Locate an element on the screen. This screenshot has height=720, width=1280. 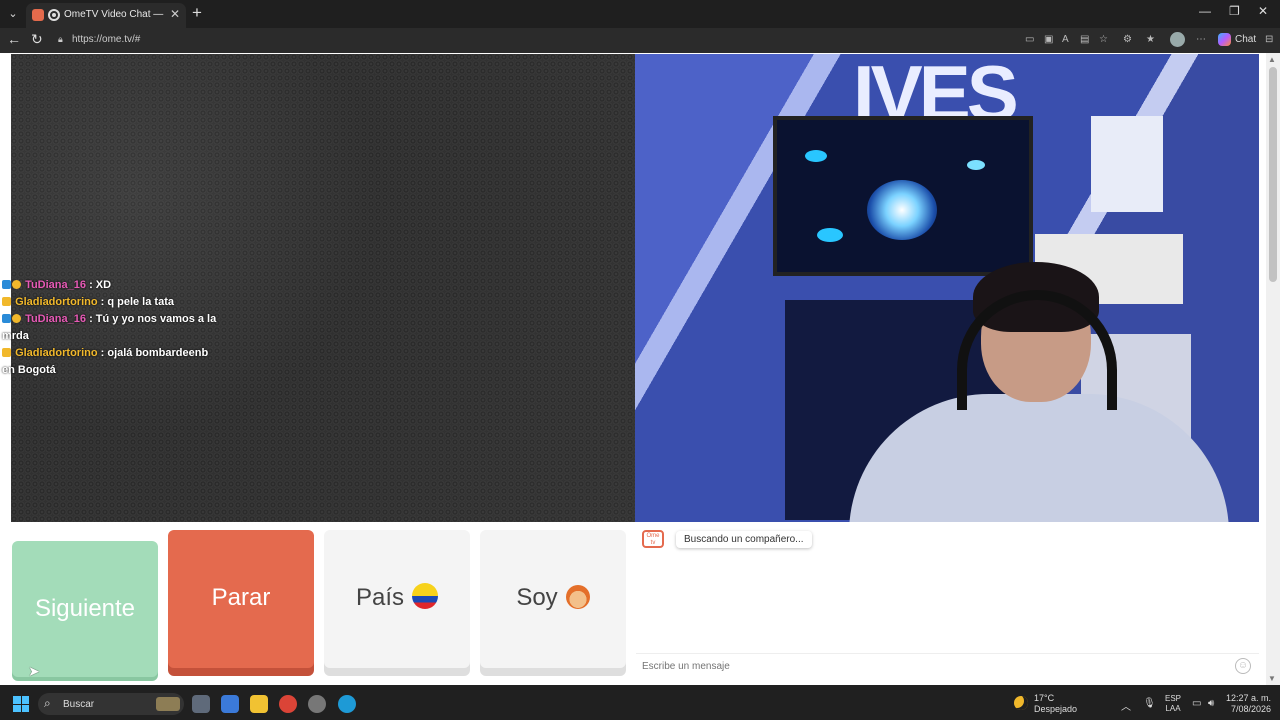
gender-label: Soy is located at coordinates (537, 597).